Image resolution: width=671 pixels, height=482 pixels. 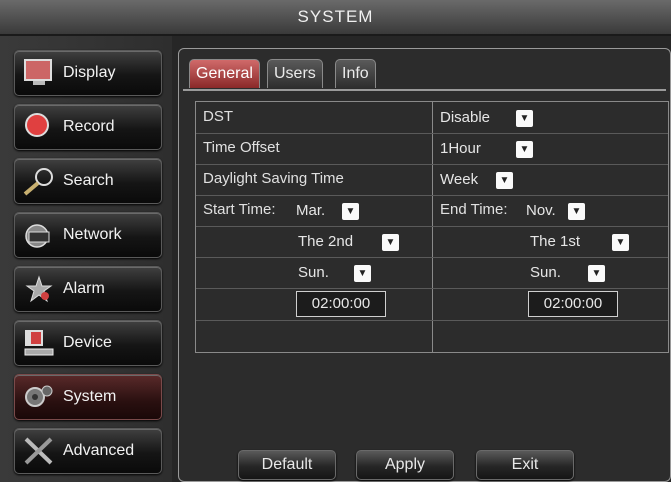 I want to click on end-day-select: Sun. ▼, so click(x=570, y=273).